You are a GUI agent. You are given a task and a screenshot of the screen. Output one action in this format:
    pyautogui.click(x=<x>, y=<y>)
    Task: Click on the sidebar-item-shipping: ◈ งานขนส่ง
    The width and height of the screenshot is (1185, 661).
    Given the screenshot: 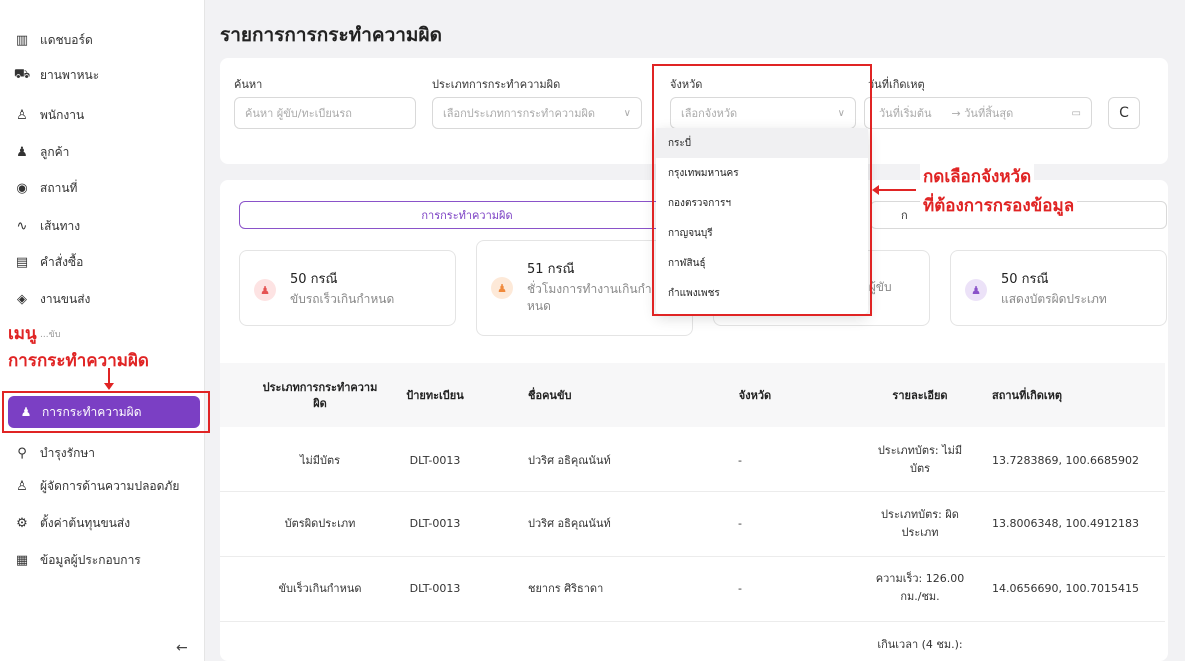 What is the action you would take?
    pyautogui.click(x=51, y=299)
    